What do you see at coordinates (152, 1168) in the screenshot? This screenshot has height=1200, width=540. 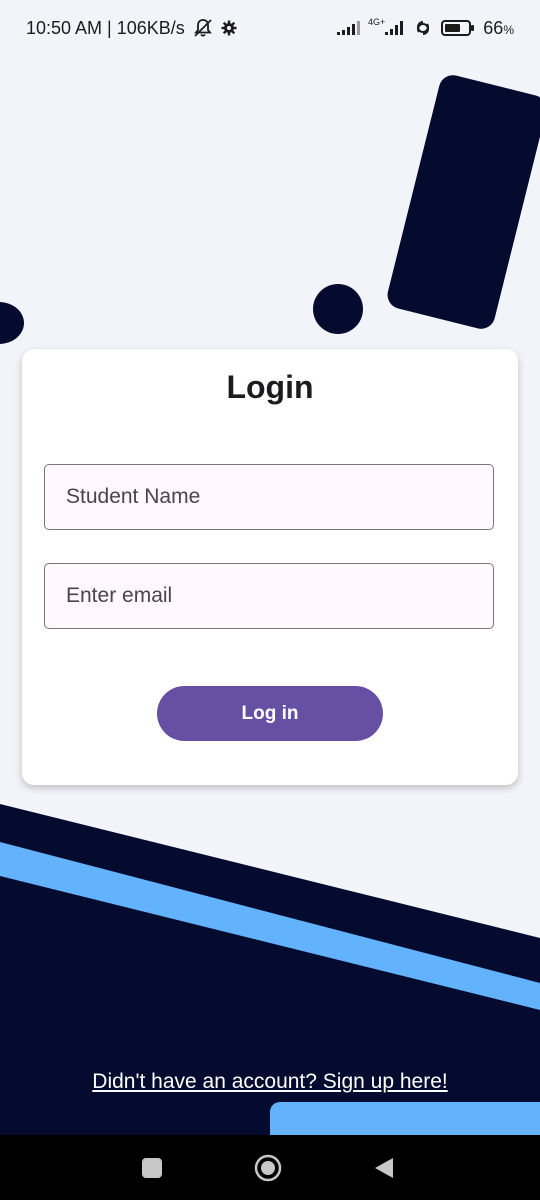 I see `recents-icon` at bounding box center [152, 1168].